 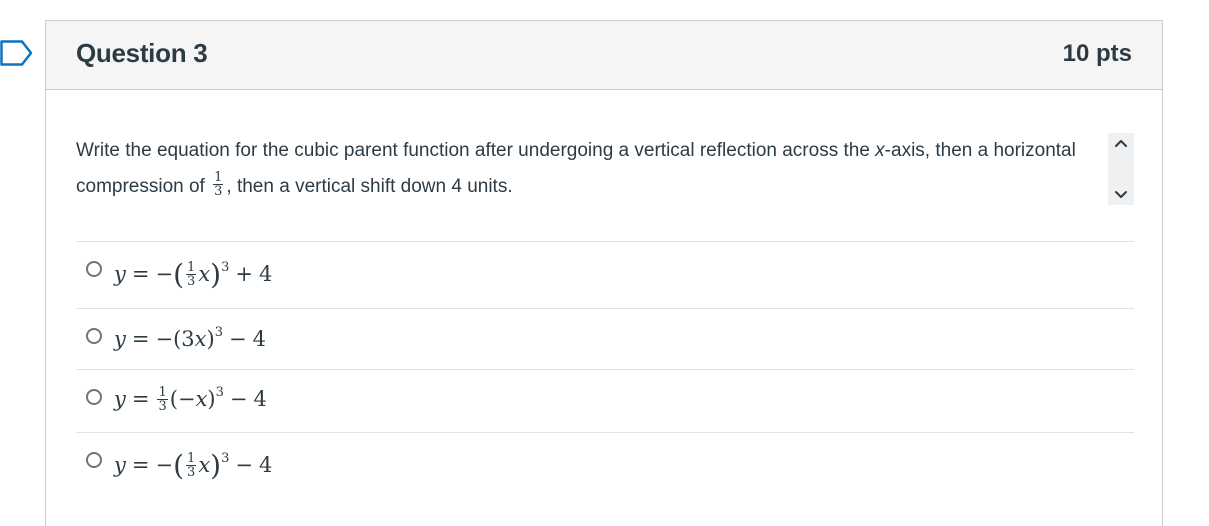 What do you see at coordinates (605, 400) in the screenshot?
I see `answer-option-3: y = 1 3 (−x)3−4` at bounding box center [605, 400].